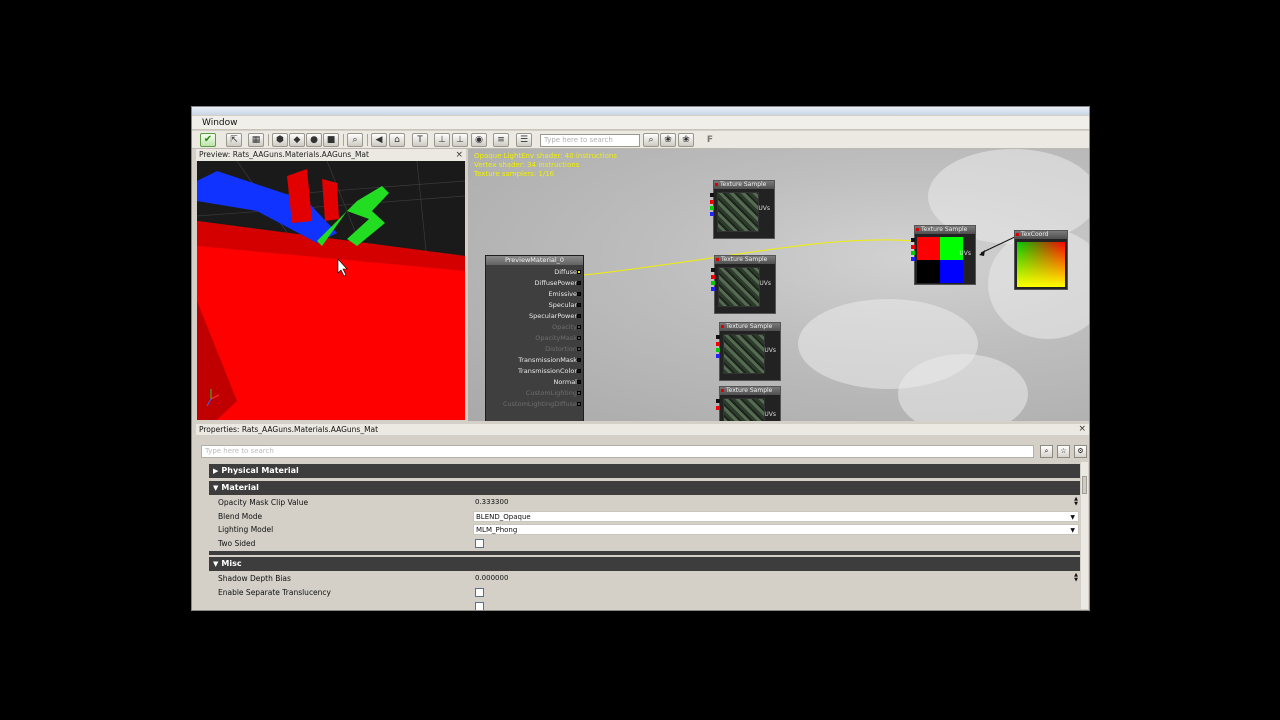  Describe the element at coordinates (668, 140) in the screenshot. I see `search-prev-icon: ❀` at that location.